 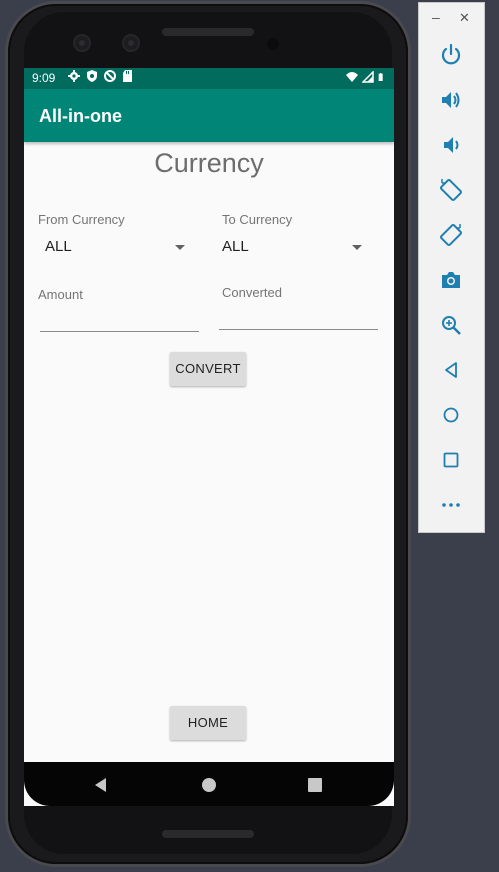 What do you see at coordinates (252, 292) in the screenshot?
I see `converted-label: Converted` at bounding box center [252, 292].